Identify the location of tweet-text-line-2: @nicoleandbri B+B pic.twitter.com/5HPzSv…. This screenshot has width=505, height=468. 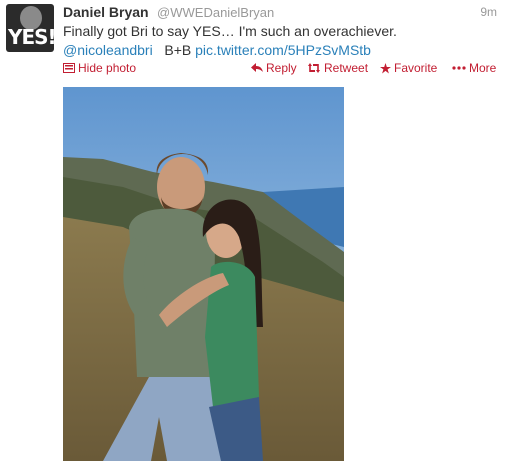
(278, 50).